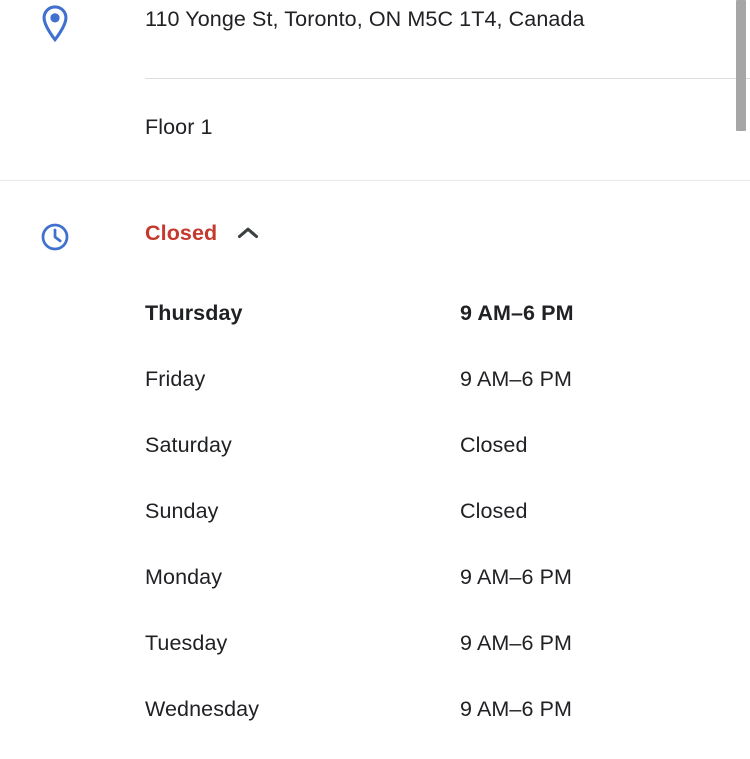 The width and height of the screenshot is (750, 759). What do you see at coordinates (425, 726) in the screenshot?
I see `table-row: Wednesday 9 AM–6 PM` at bounding box center [425, 726].